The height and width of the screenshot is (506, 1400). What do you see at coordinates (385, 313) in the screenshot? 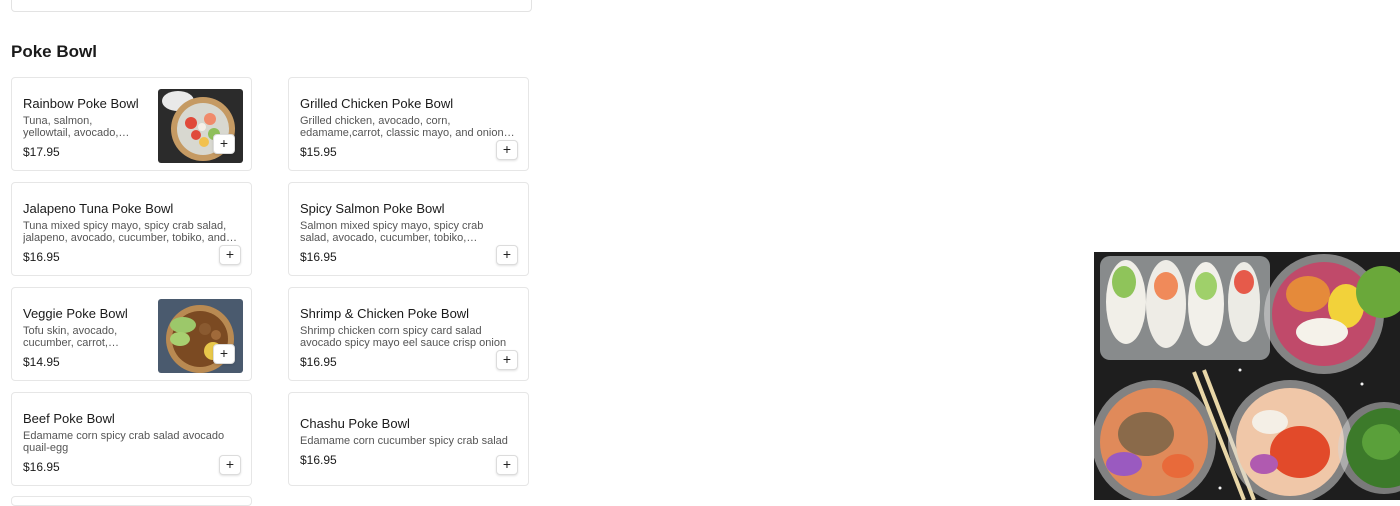
I see `item-name: Shrimp & Chicken Poke Bowl` at bounding box center [385, 313].